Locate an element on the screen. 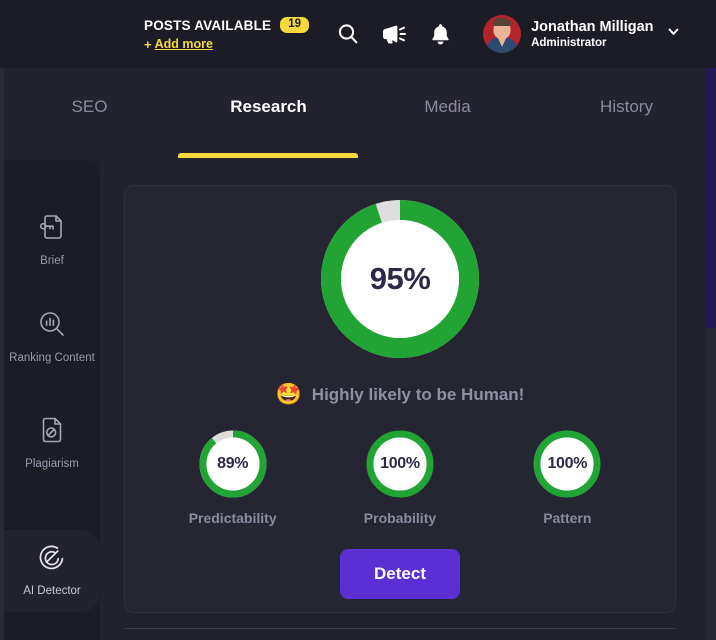  avatar-hair is located at coordinates (502, 22).